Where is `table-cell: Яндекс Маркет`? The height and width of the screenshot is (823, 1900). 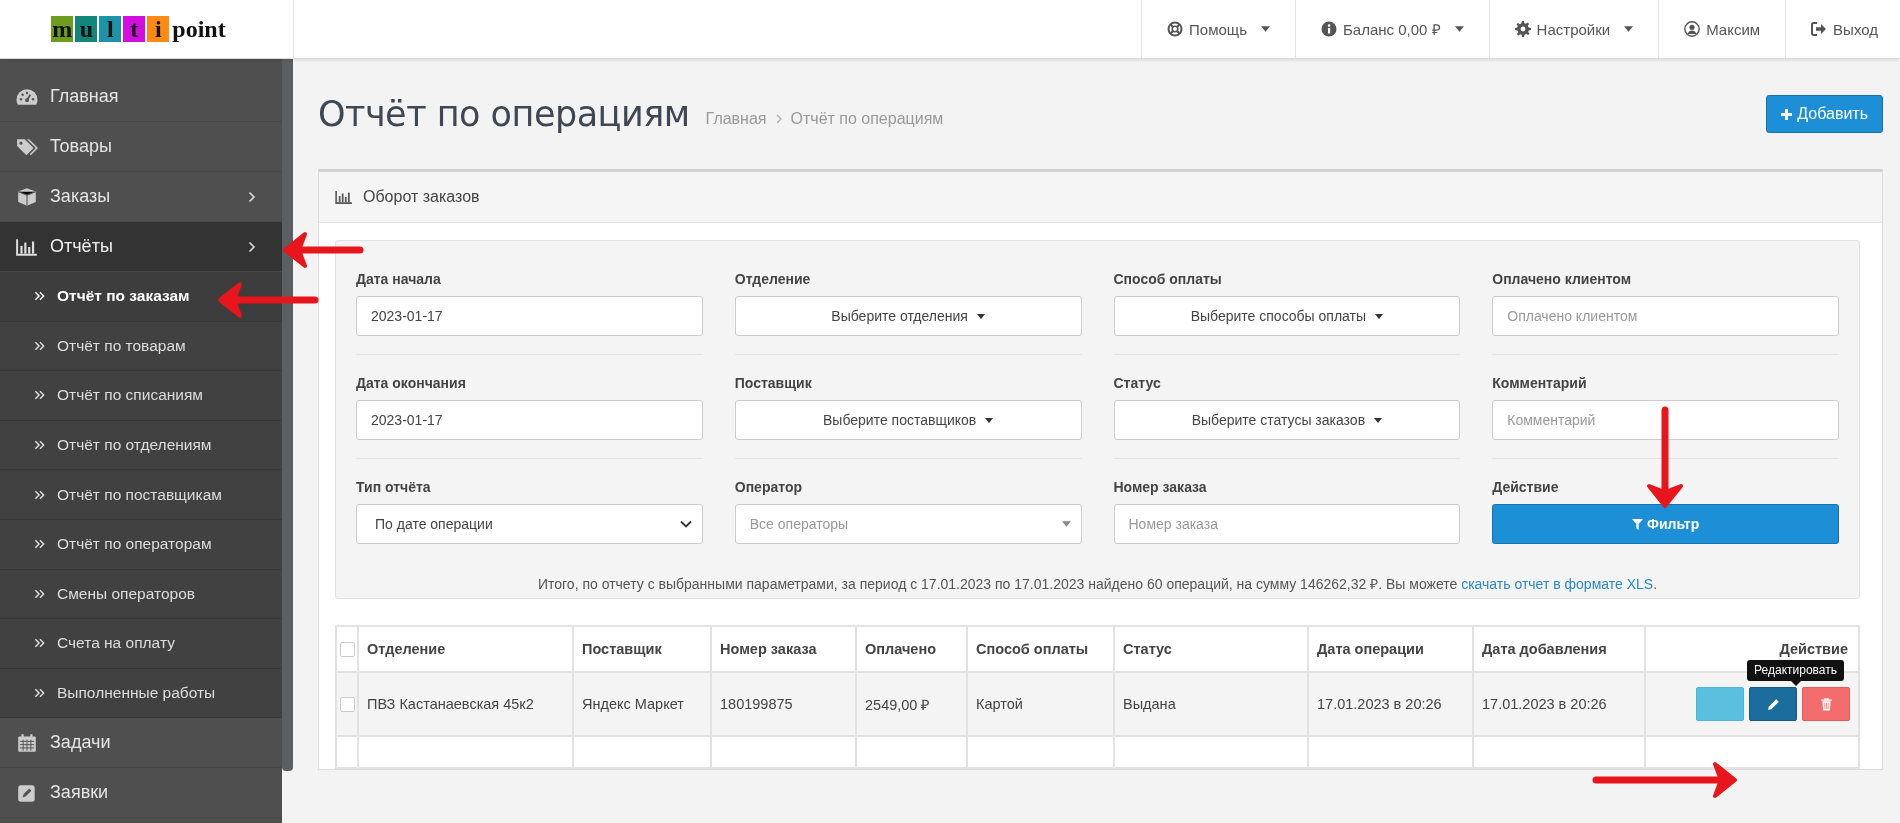
table-cell: Яндекс Маркет is located at coordinates (633, 704).